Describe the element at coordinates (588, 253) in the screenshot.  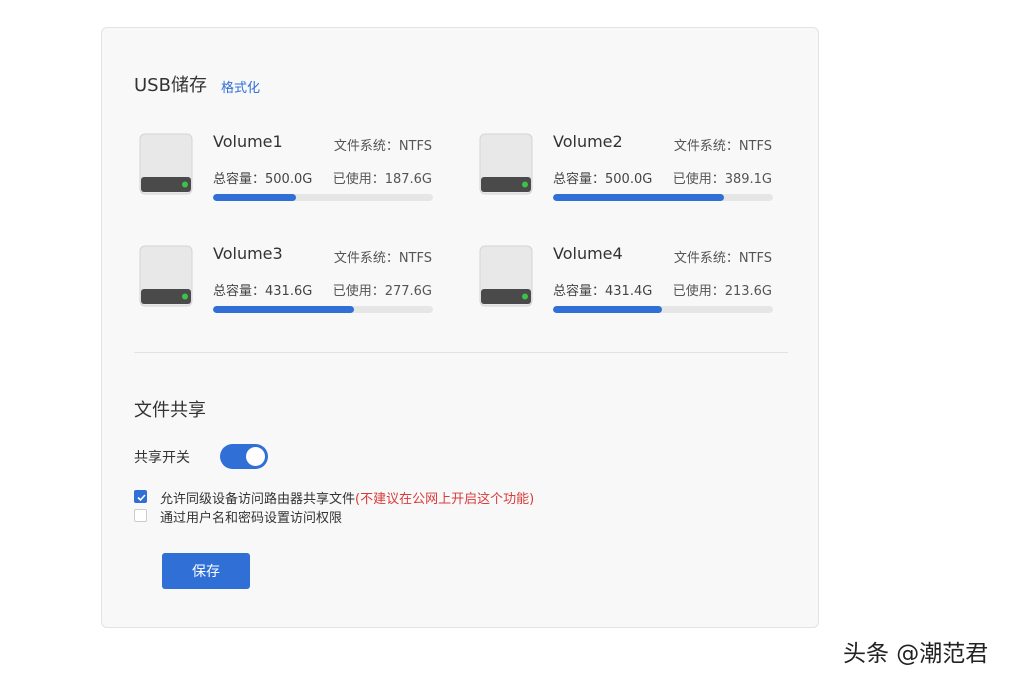
I see `volume-name: Volume4` at that location.